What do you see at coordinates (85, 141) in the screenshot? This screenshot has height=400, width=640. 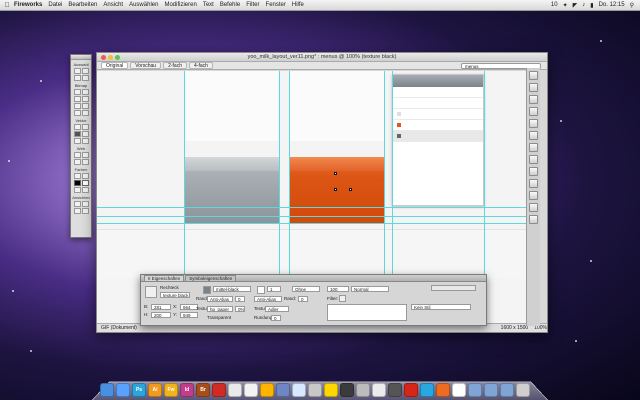 I see `knife-tool-icon` at bounding box center [85, 141].